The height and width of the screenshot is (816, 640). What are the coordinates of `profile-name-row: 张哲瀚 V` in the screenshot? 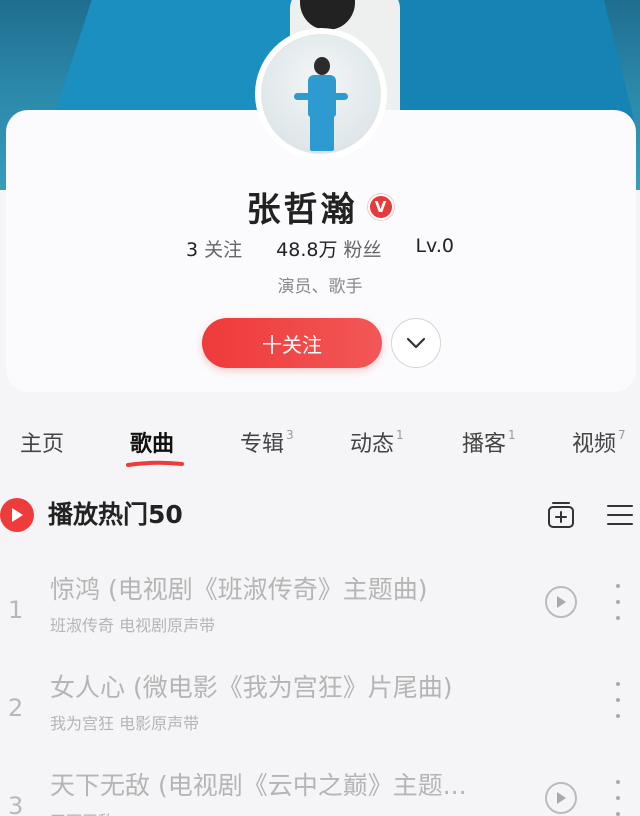 It's located at (320, 206).